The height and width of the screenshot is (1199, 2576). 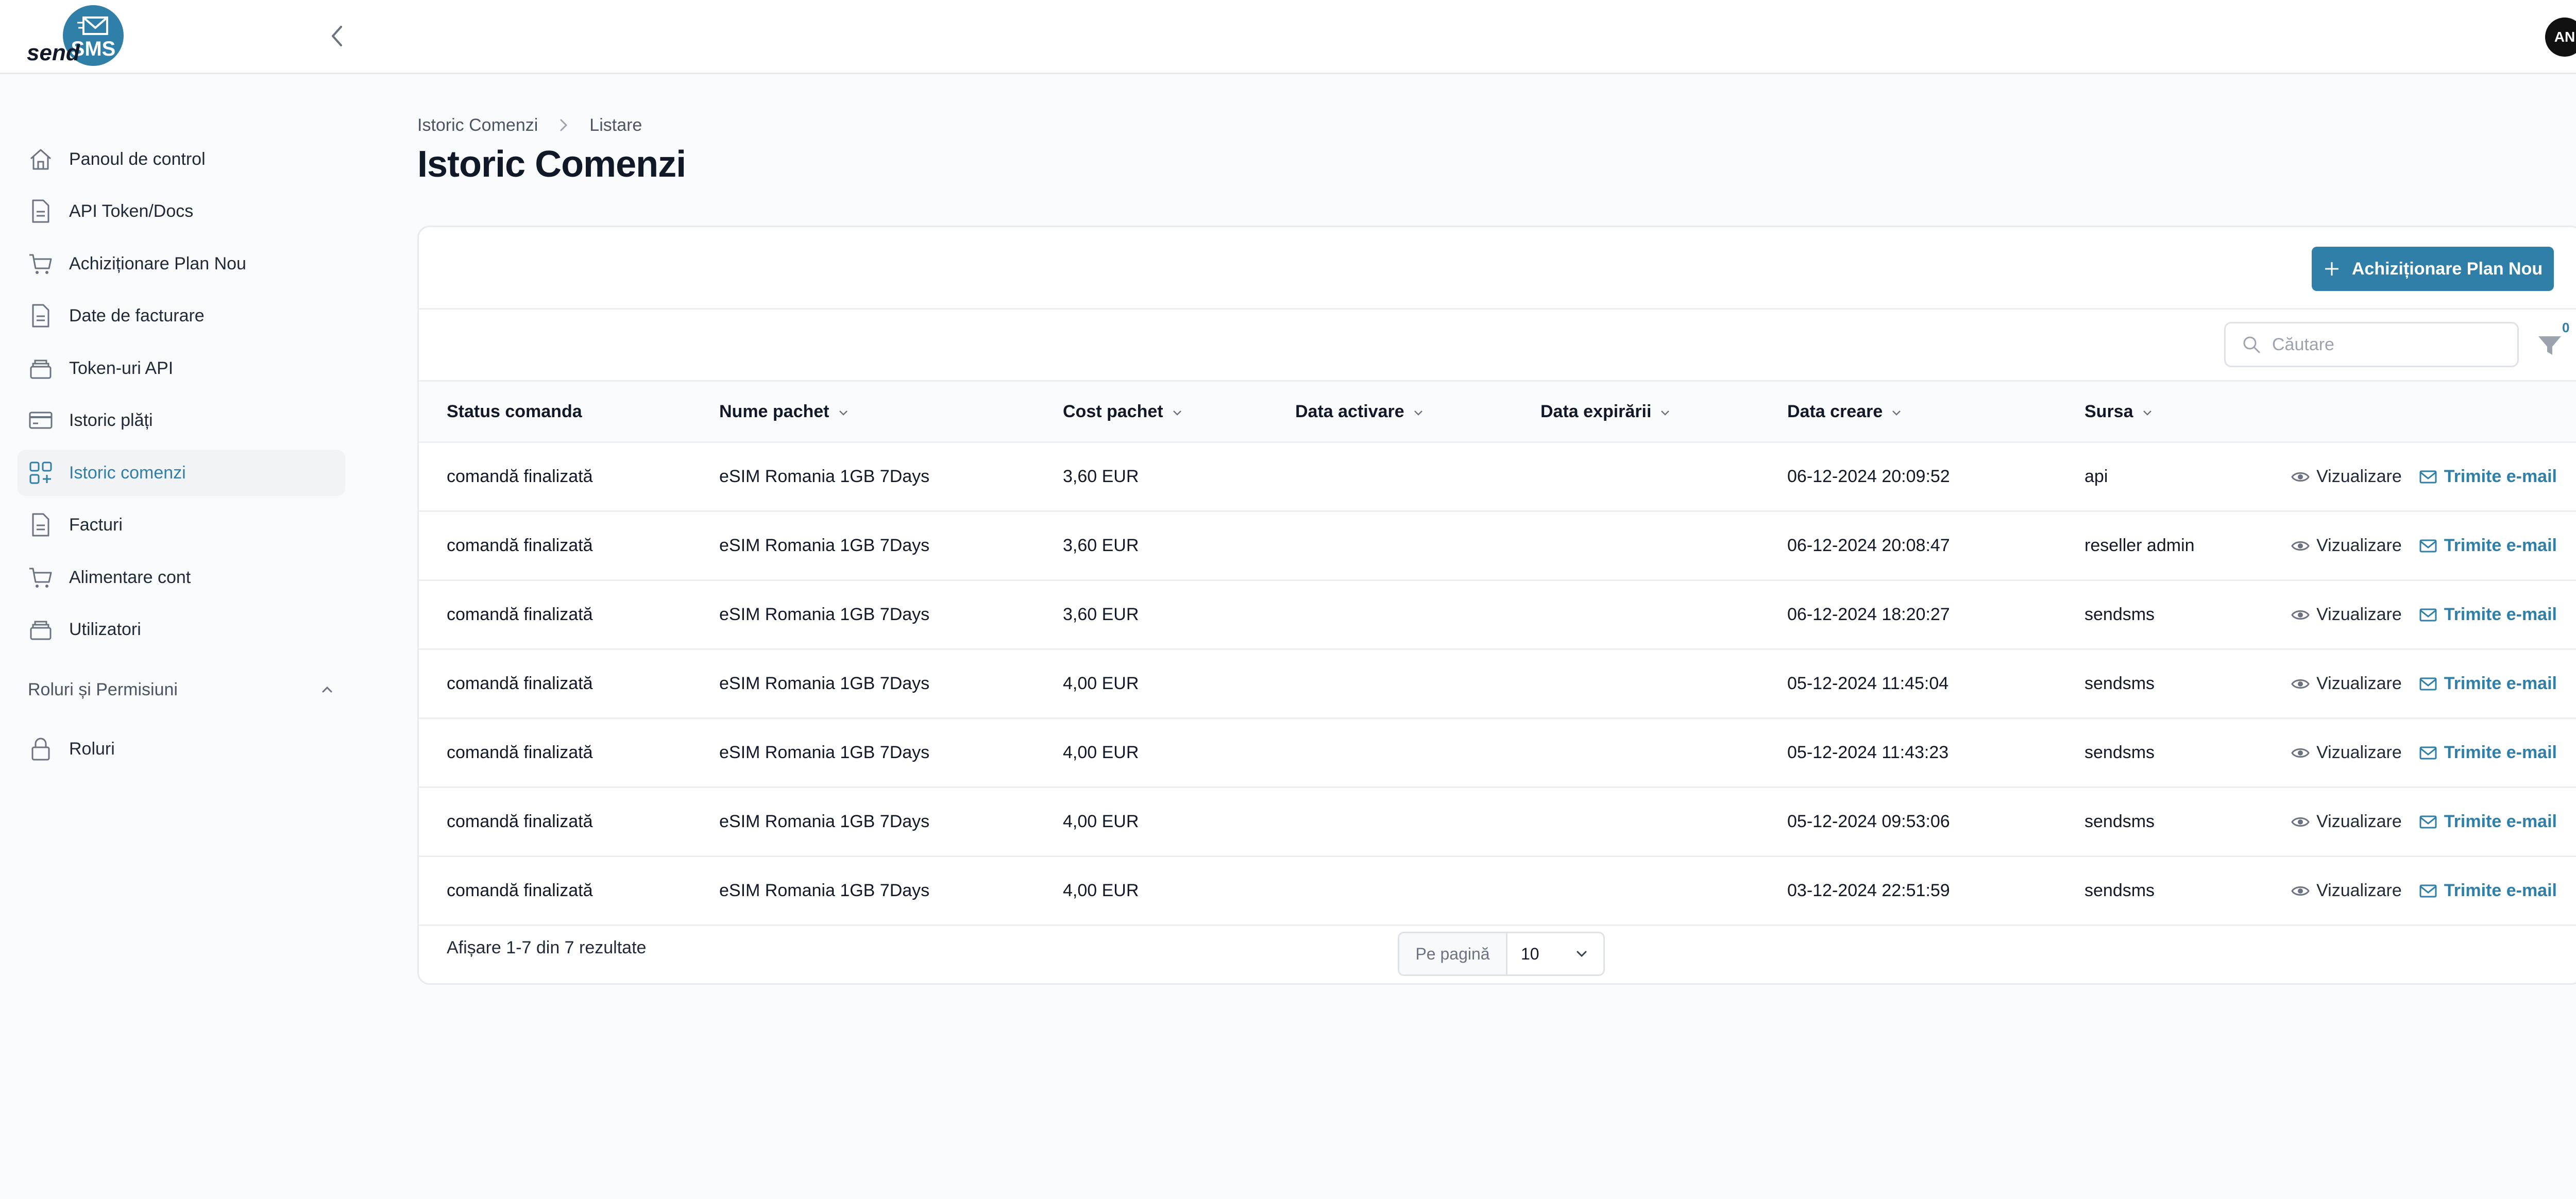 I want to click on sidebar-item-label: Token-uri API, so click(x=121, y=368).